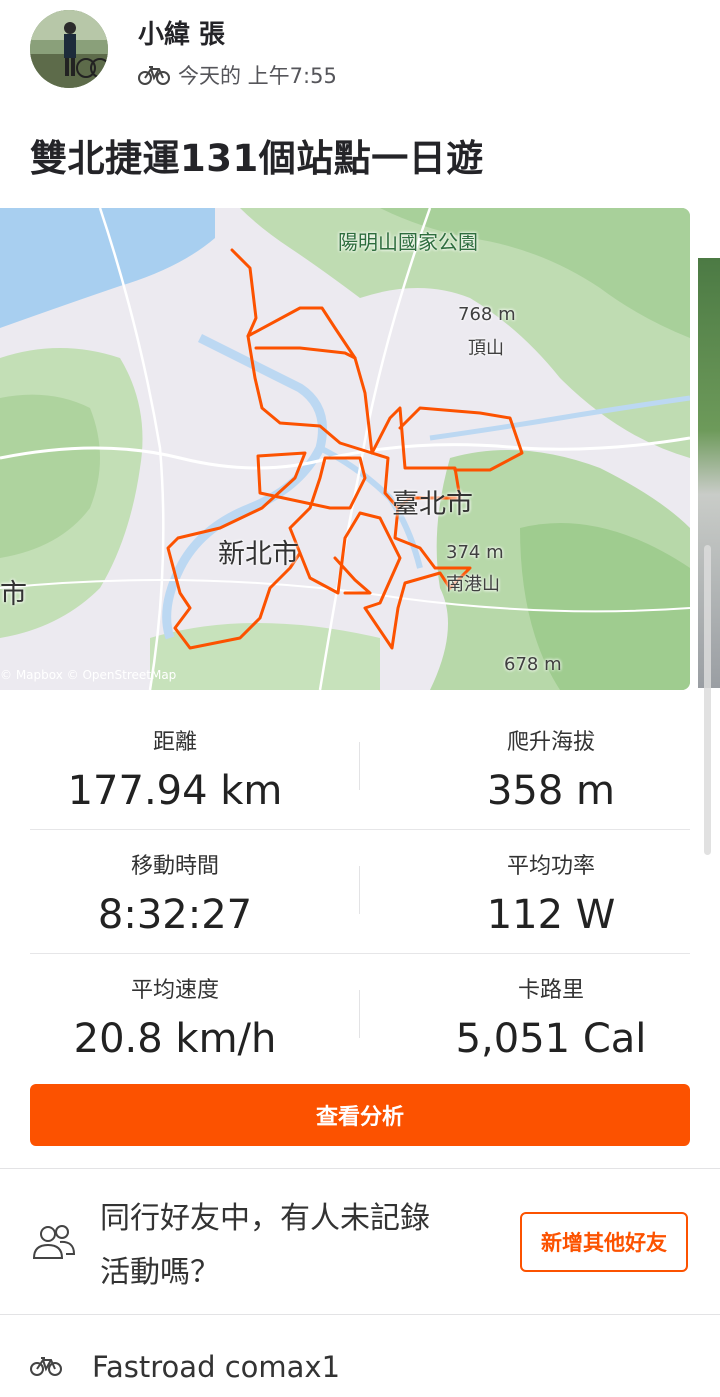 This screenshot has height=1397, width=720. What do you see at coordinates (300, 1246) in the screenshot?
I see `untagged-friends-prompt: 同行好友中，有人未記錄 活動嗎？` at bounding box center [300, 1246].